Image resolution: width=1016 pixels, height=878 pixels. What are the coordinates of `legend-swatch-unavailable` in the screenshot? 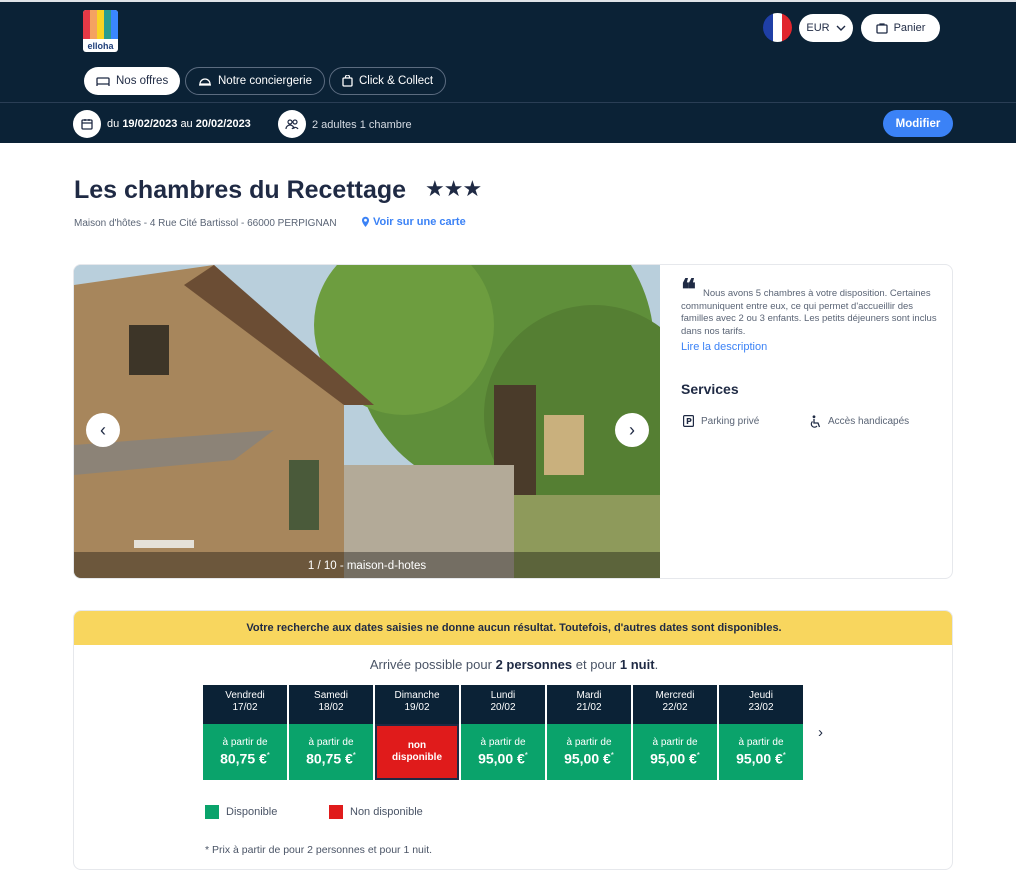 It's located at (336, 812).